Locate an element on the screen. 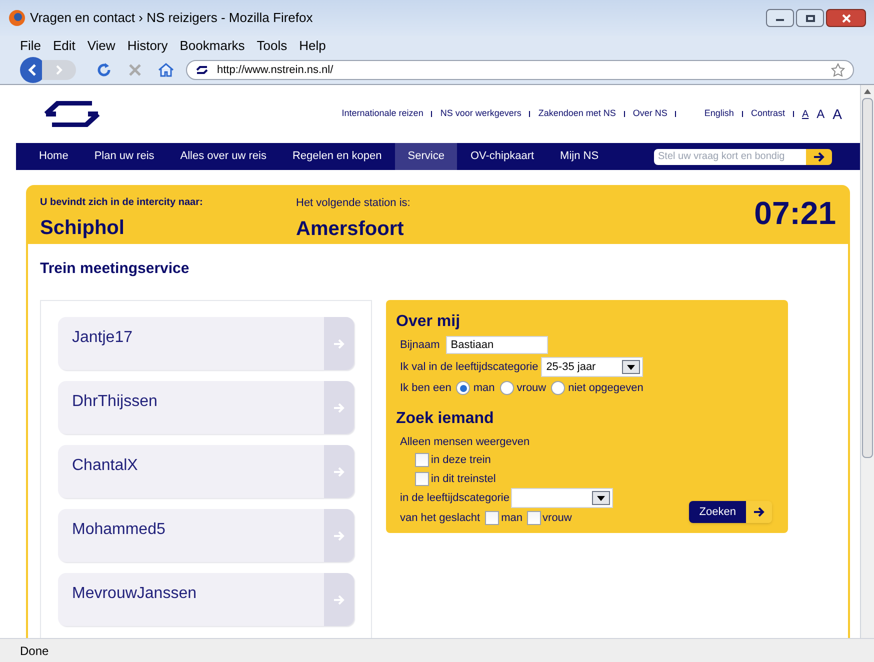 This screenshot has height=662, width=874. address-field: http://www.nstrein.ns.nl/ is located at coordinates (520, 70).